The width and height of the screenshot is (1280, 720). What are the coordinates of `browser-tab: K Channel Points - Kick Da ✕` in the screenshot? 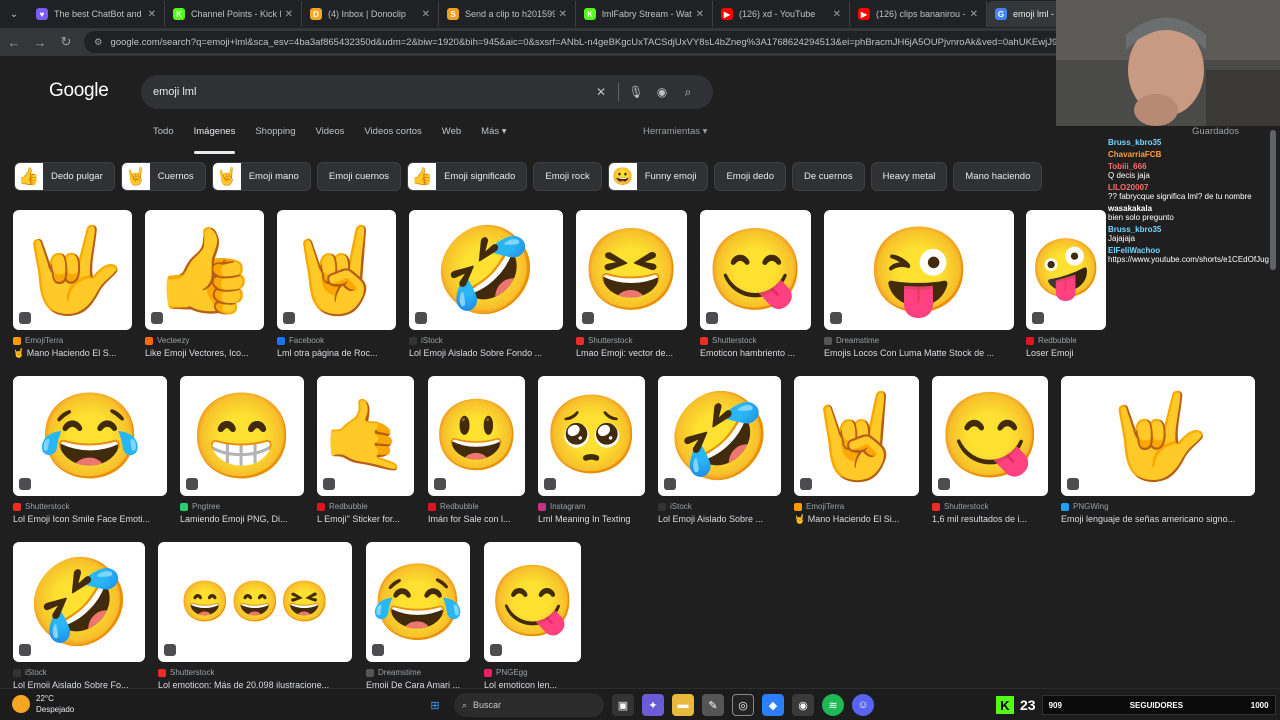 It's located at (233, 14).